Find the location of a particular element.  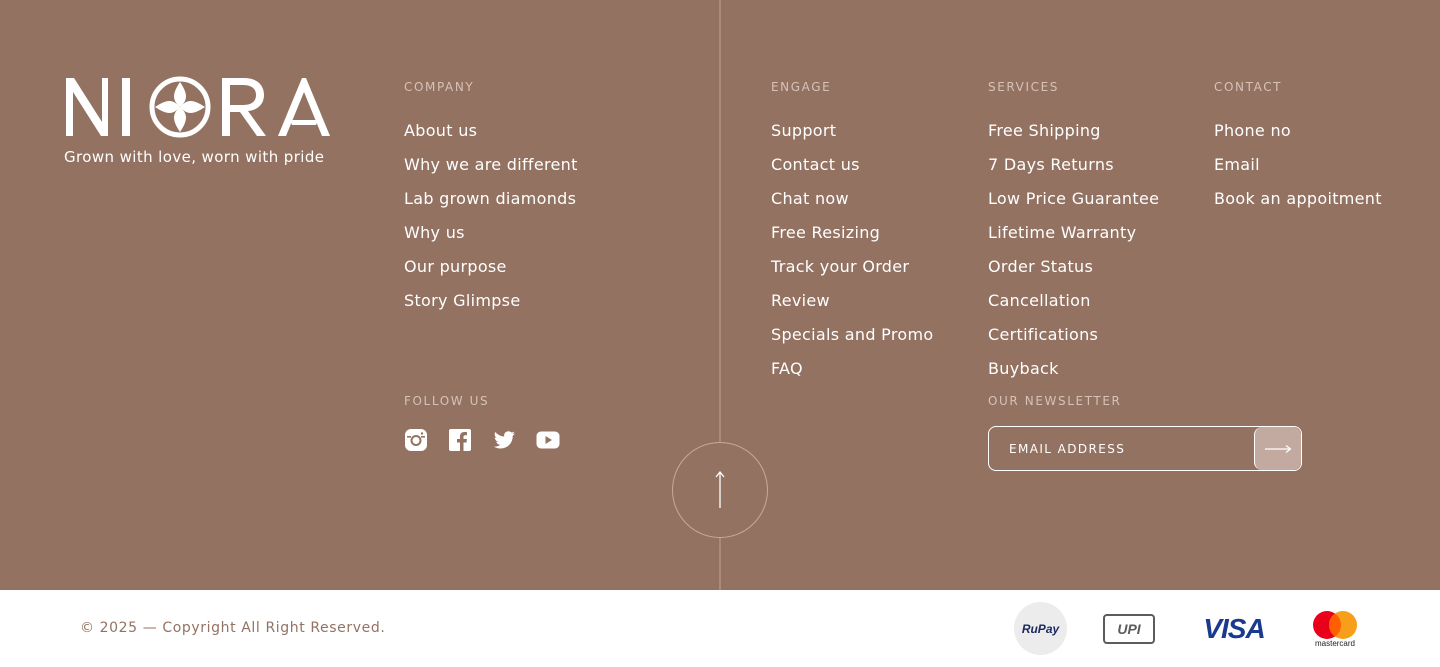

brand-tagline: Grown with love, worn with pride is located at coordinates (194, 157).